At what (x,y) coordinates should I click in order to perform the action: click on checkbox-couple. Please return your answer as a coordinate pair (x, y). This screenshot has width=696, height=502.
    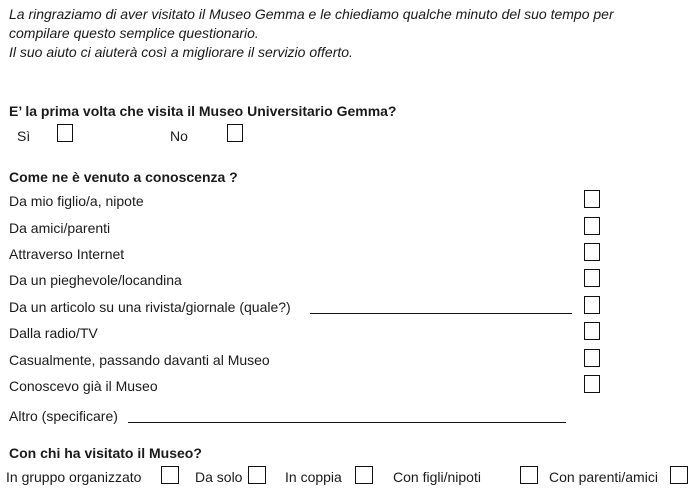
    Looking at the image, I should click on (364, 475).